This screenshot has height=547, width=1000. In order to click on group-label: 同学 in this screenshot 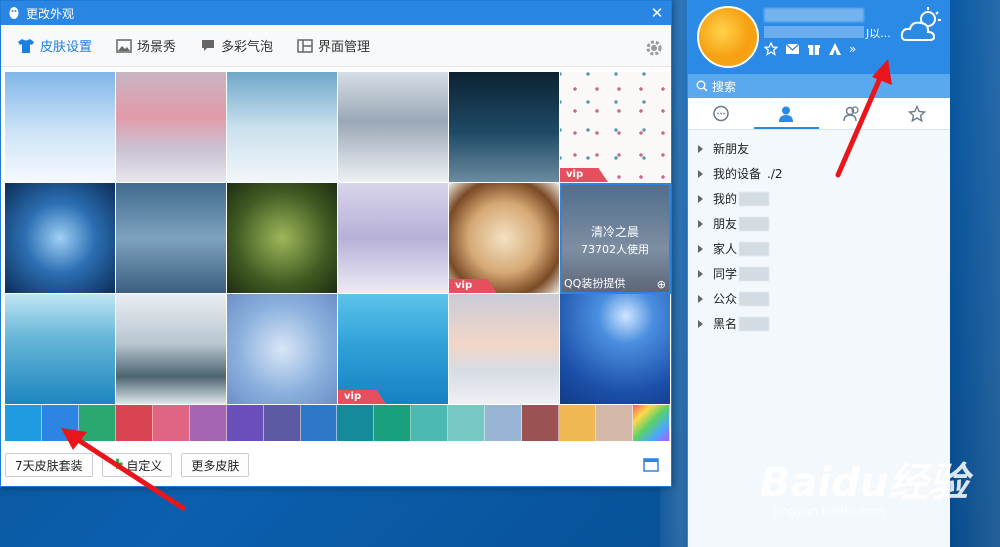, I will do `click(725, 274)`.